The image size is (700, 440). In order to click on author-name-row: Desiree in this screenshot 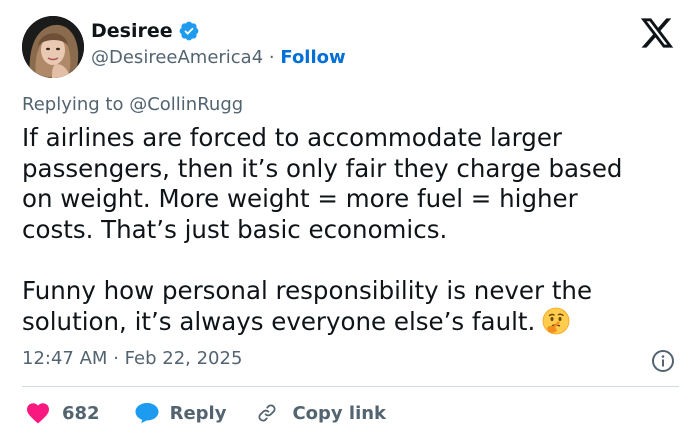, I will do `click(145, 31)`.